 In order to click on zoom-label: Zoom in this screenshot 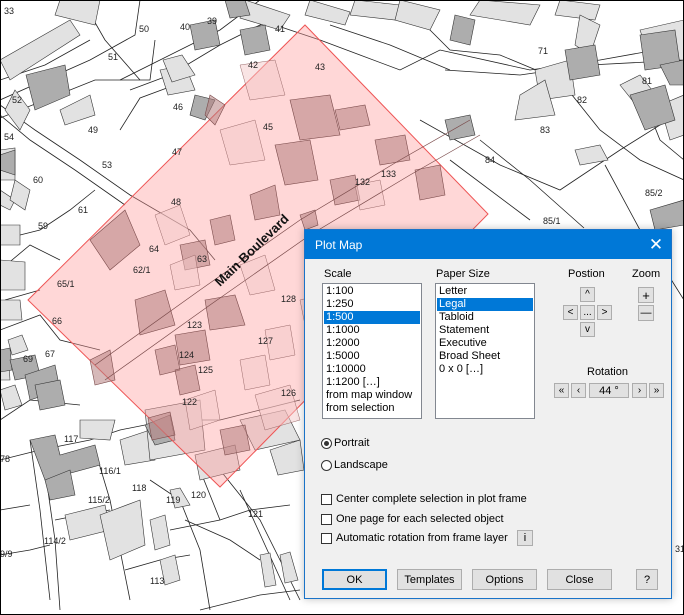, I will do `click(646, 274)`.